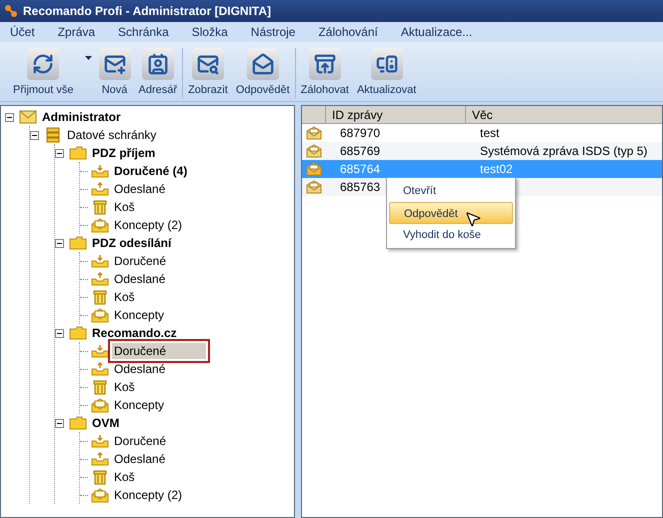 This screenshot has width=663, height=518. I want to click on table-cell-text: test02, so click(496, 169).